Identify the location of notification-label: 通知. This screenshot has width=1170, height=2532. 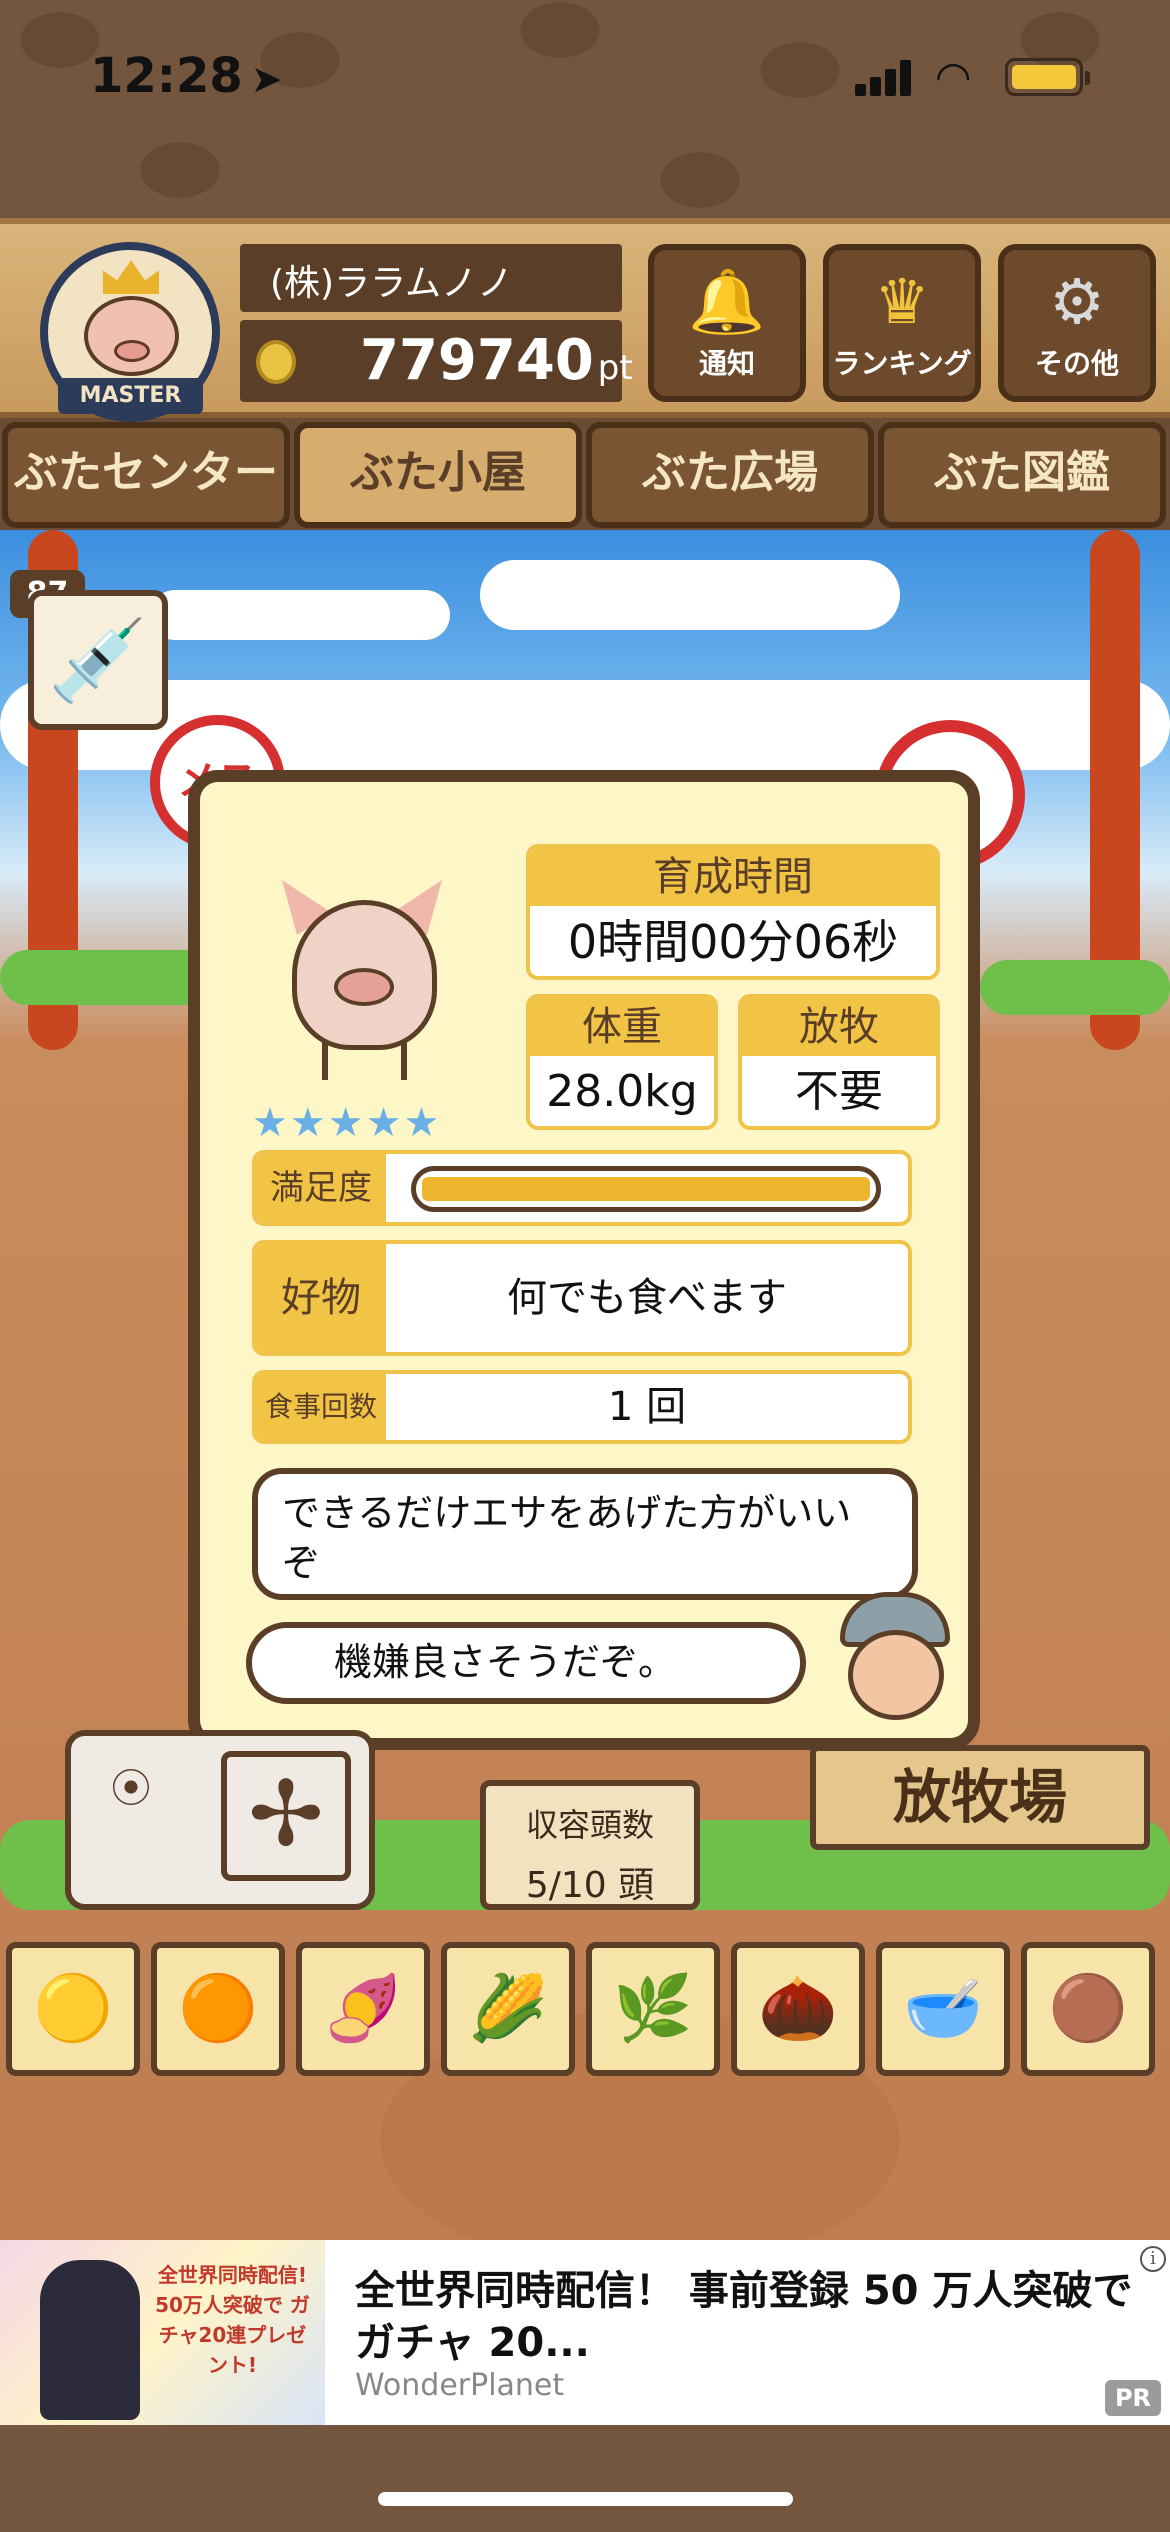
(726, 363).